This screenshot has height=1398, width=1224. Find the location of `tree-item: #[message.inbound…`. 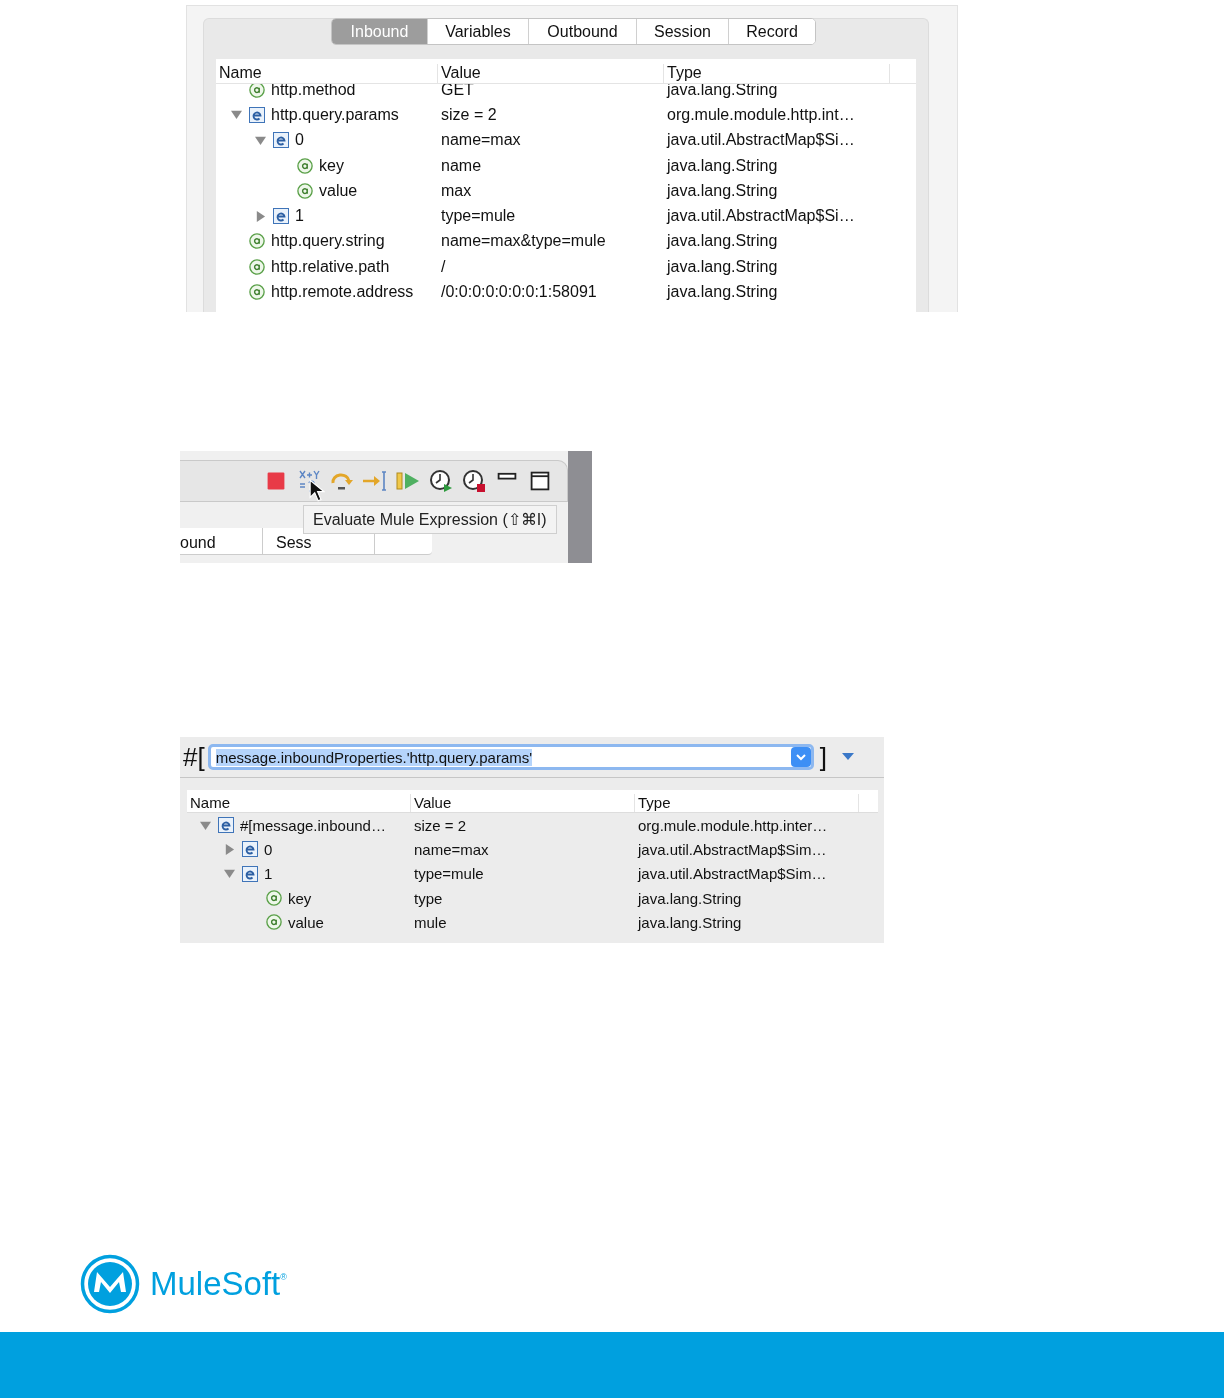

tree-item: #[message.inbound… is located at coordinates (313, 825).